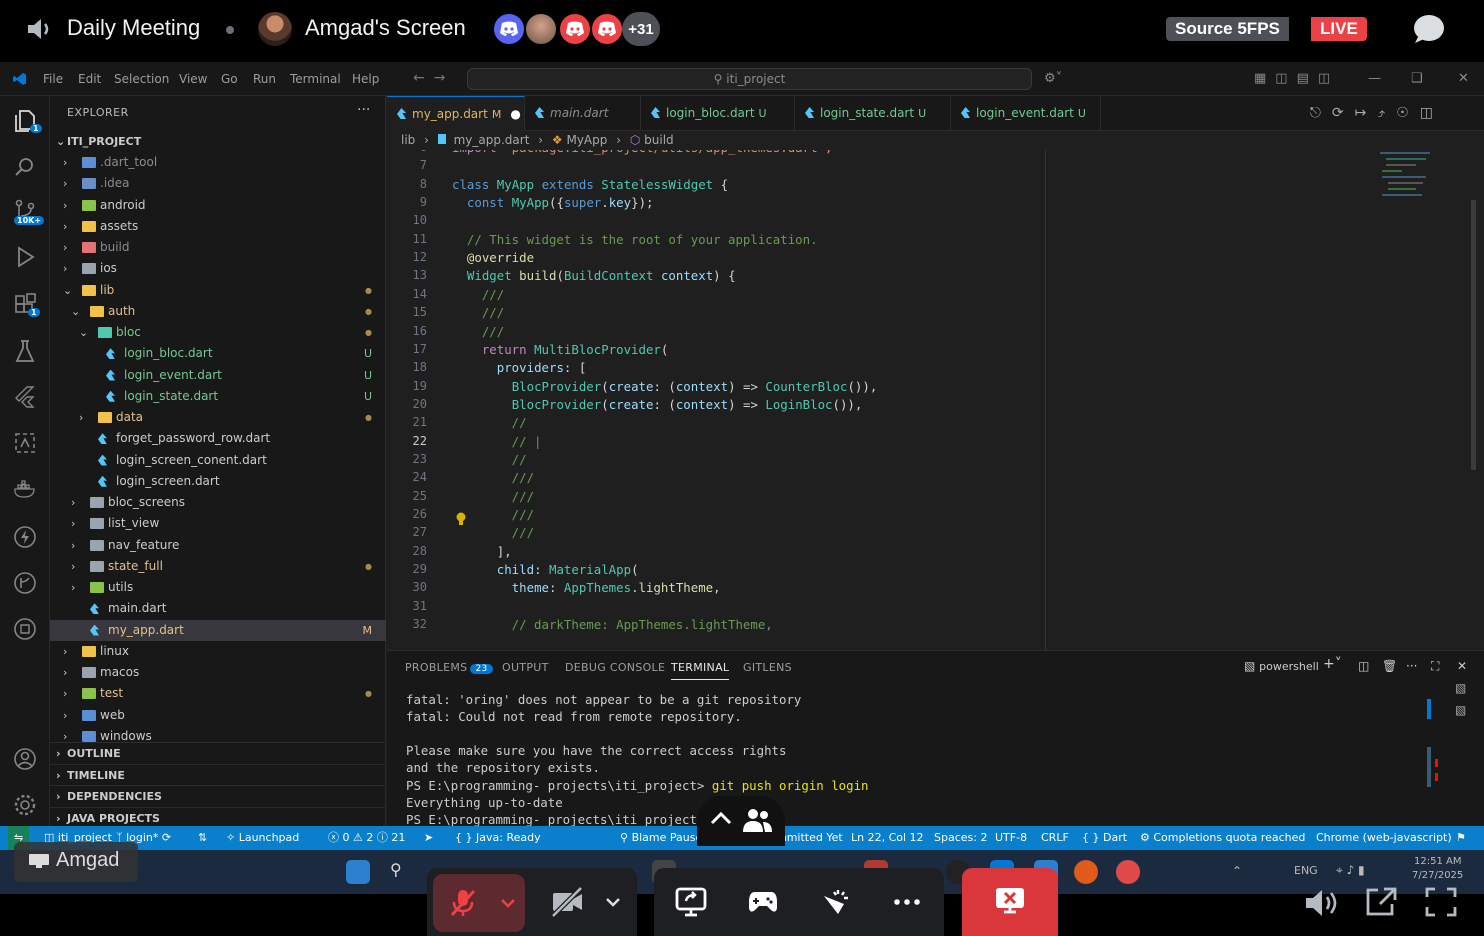  I want to click on settings-gear-icon, so click(25, 805).